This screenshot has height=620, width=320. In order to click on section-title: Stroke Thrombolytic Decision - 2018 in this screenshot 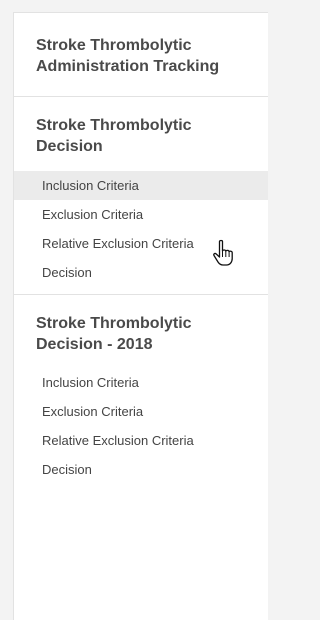, I will do `click(141, 331)`.